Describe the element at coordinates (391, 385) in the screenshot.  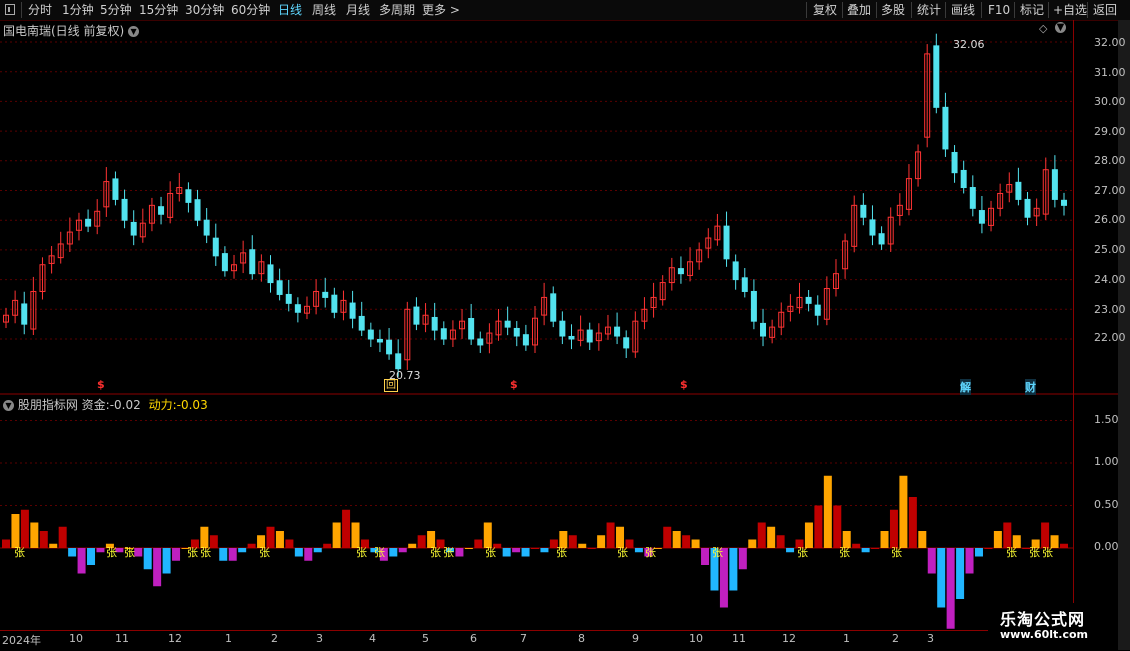
I see `callback-marker: 回` at that location.